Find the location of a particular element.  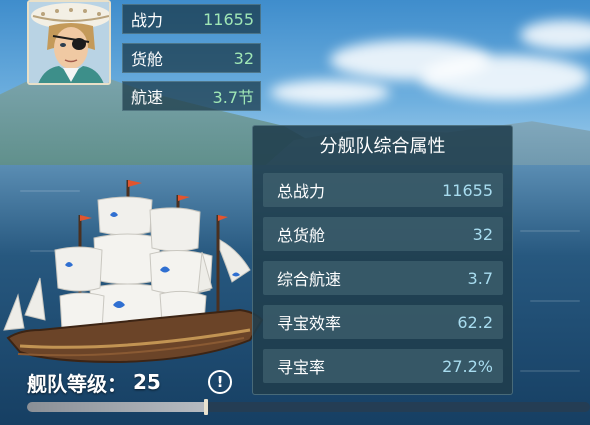

stat-value: 32 is located at coordinates (243, 58).